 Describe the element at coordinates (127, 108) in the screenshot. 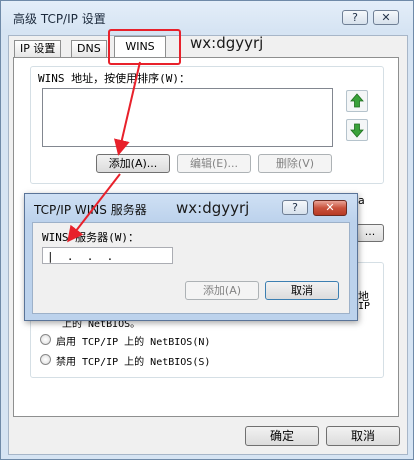

I see `annotation-arrow-to-add` at that location.